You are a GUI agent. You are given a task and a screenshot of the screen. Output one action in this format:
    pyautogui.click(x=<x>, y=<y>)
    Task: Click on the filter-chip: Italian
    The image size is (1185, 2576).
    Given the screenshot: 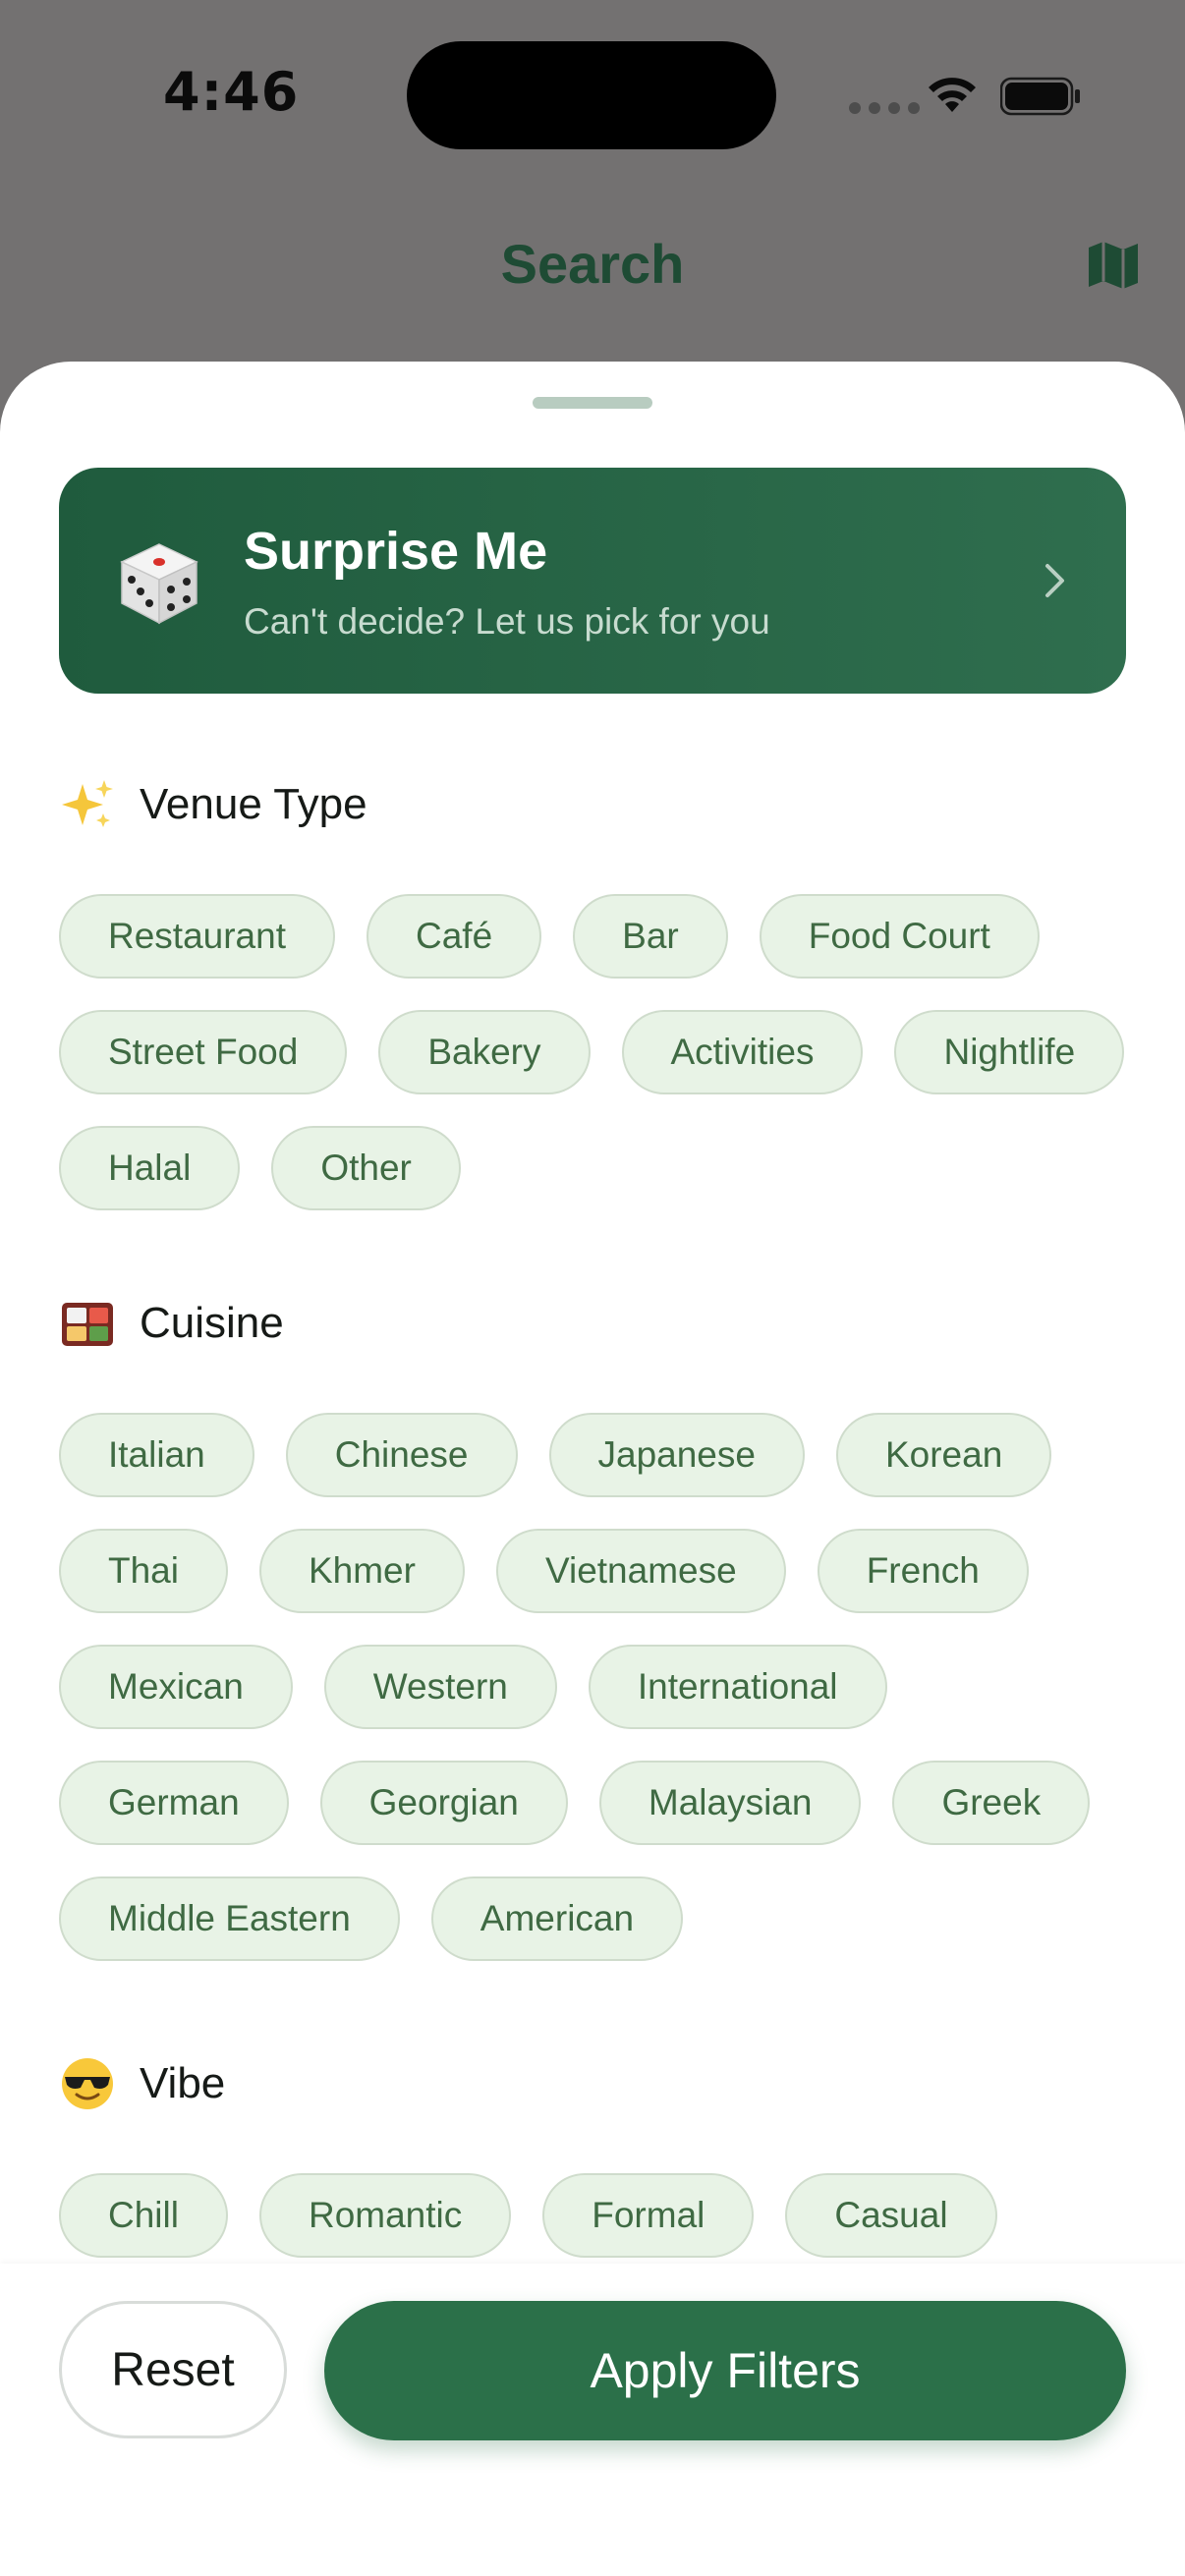 What is the action you would take?
    pyautogui.click(x=156, y=1455)
    